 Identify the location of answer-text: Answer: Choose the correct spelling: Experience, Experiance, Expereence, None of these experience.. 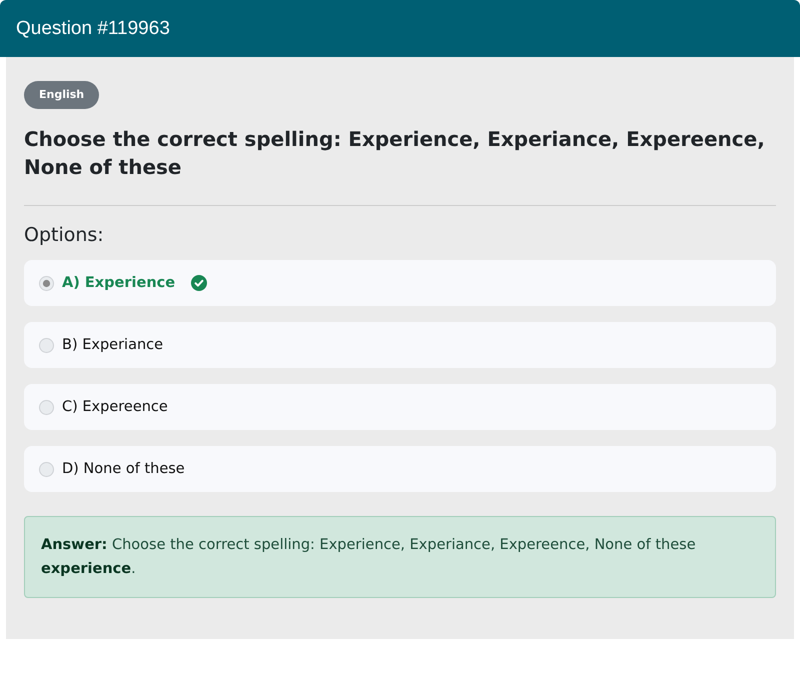
(369, 557).